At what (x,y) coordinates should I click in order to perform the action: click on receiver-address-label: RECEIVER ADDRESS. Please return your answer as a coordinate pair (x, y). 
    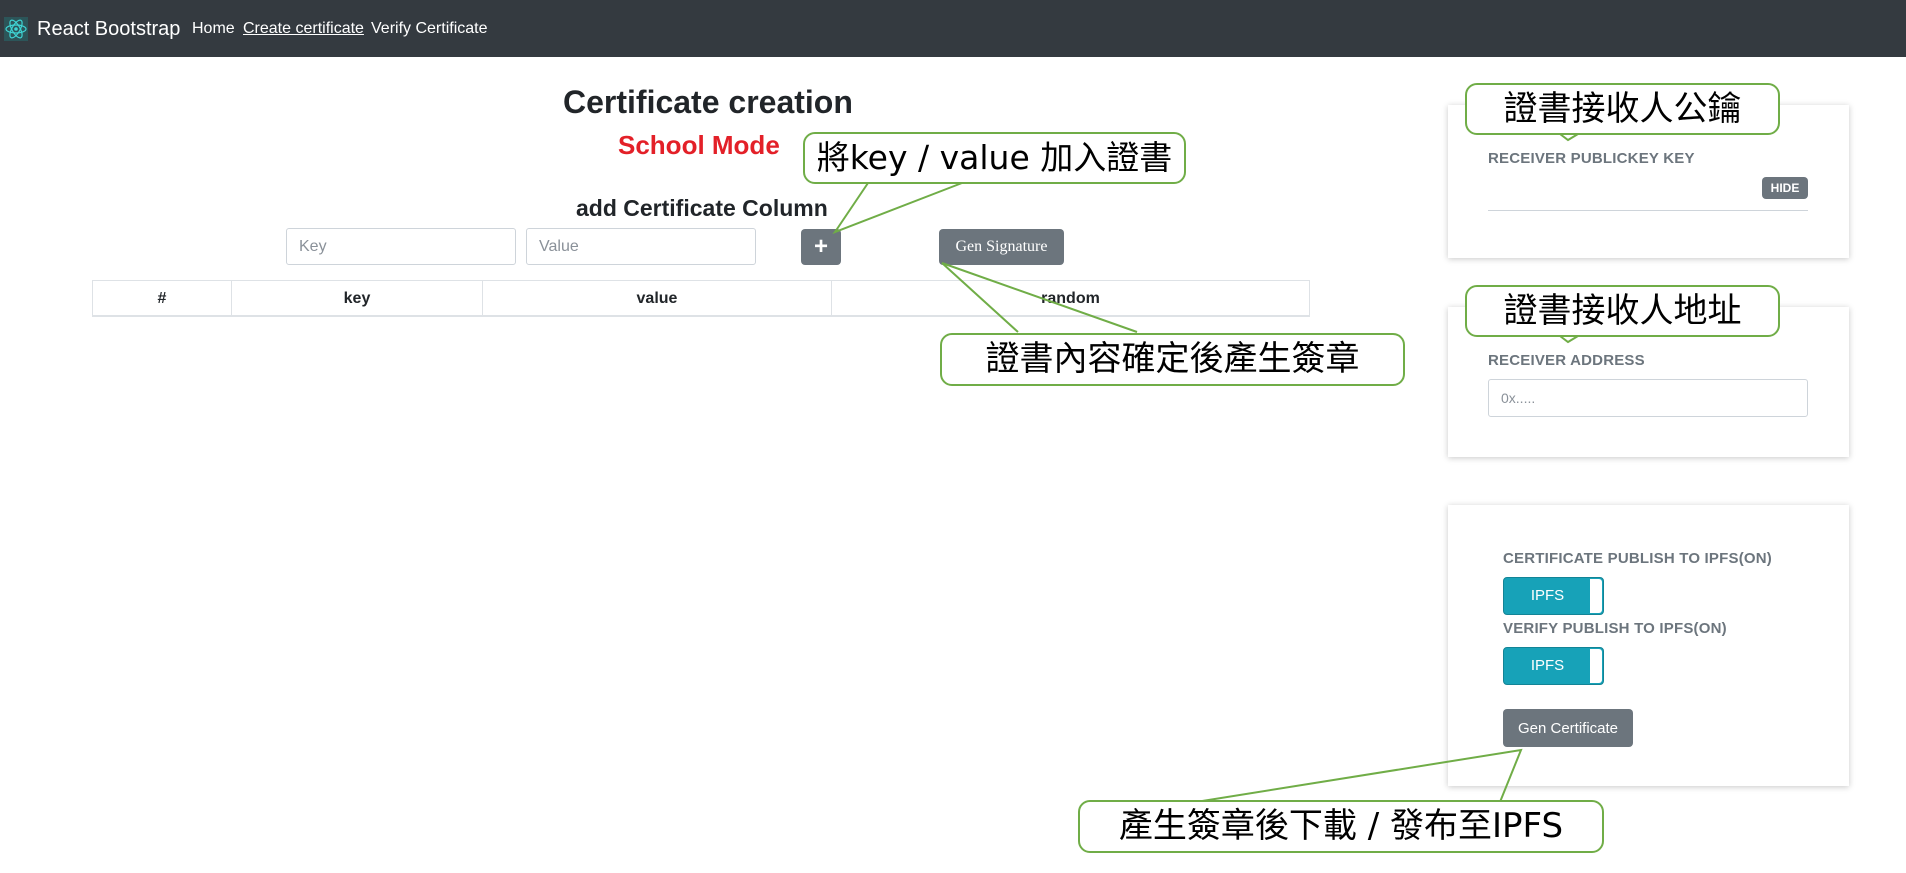
    Looking at the image, I should click on (1566, 360).